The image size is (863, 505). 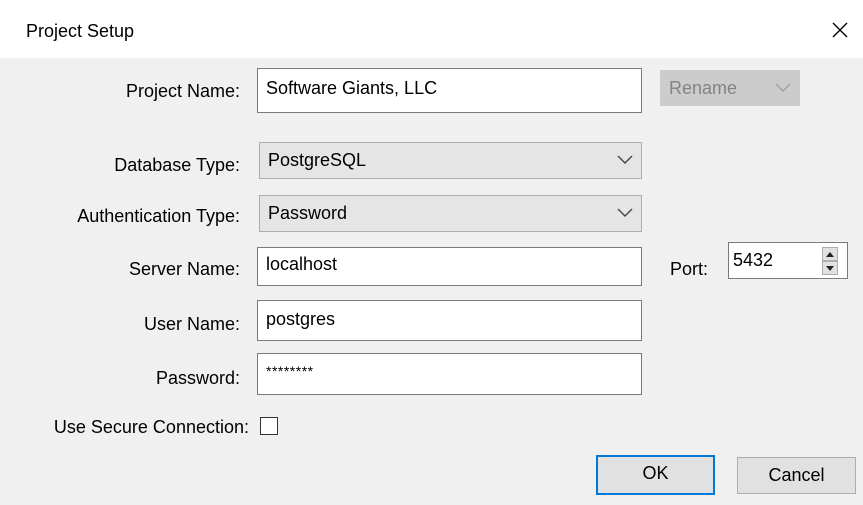 What do you see at coordinates (450, 213) in the screenshot?
I see `authentication-type-dropdown: Password` at bounding box center [450, 213].